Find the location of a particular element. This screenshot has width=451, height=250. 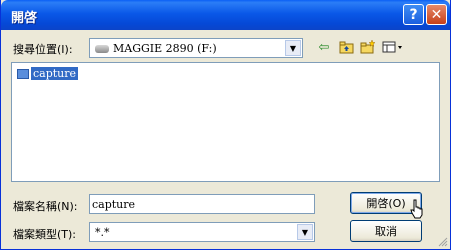

cancel-button-label: 取消 is located at coordinates (386, 231).